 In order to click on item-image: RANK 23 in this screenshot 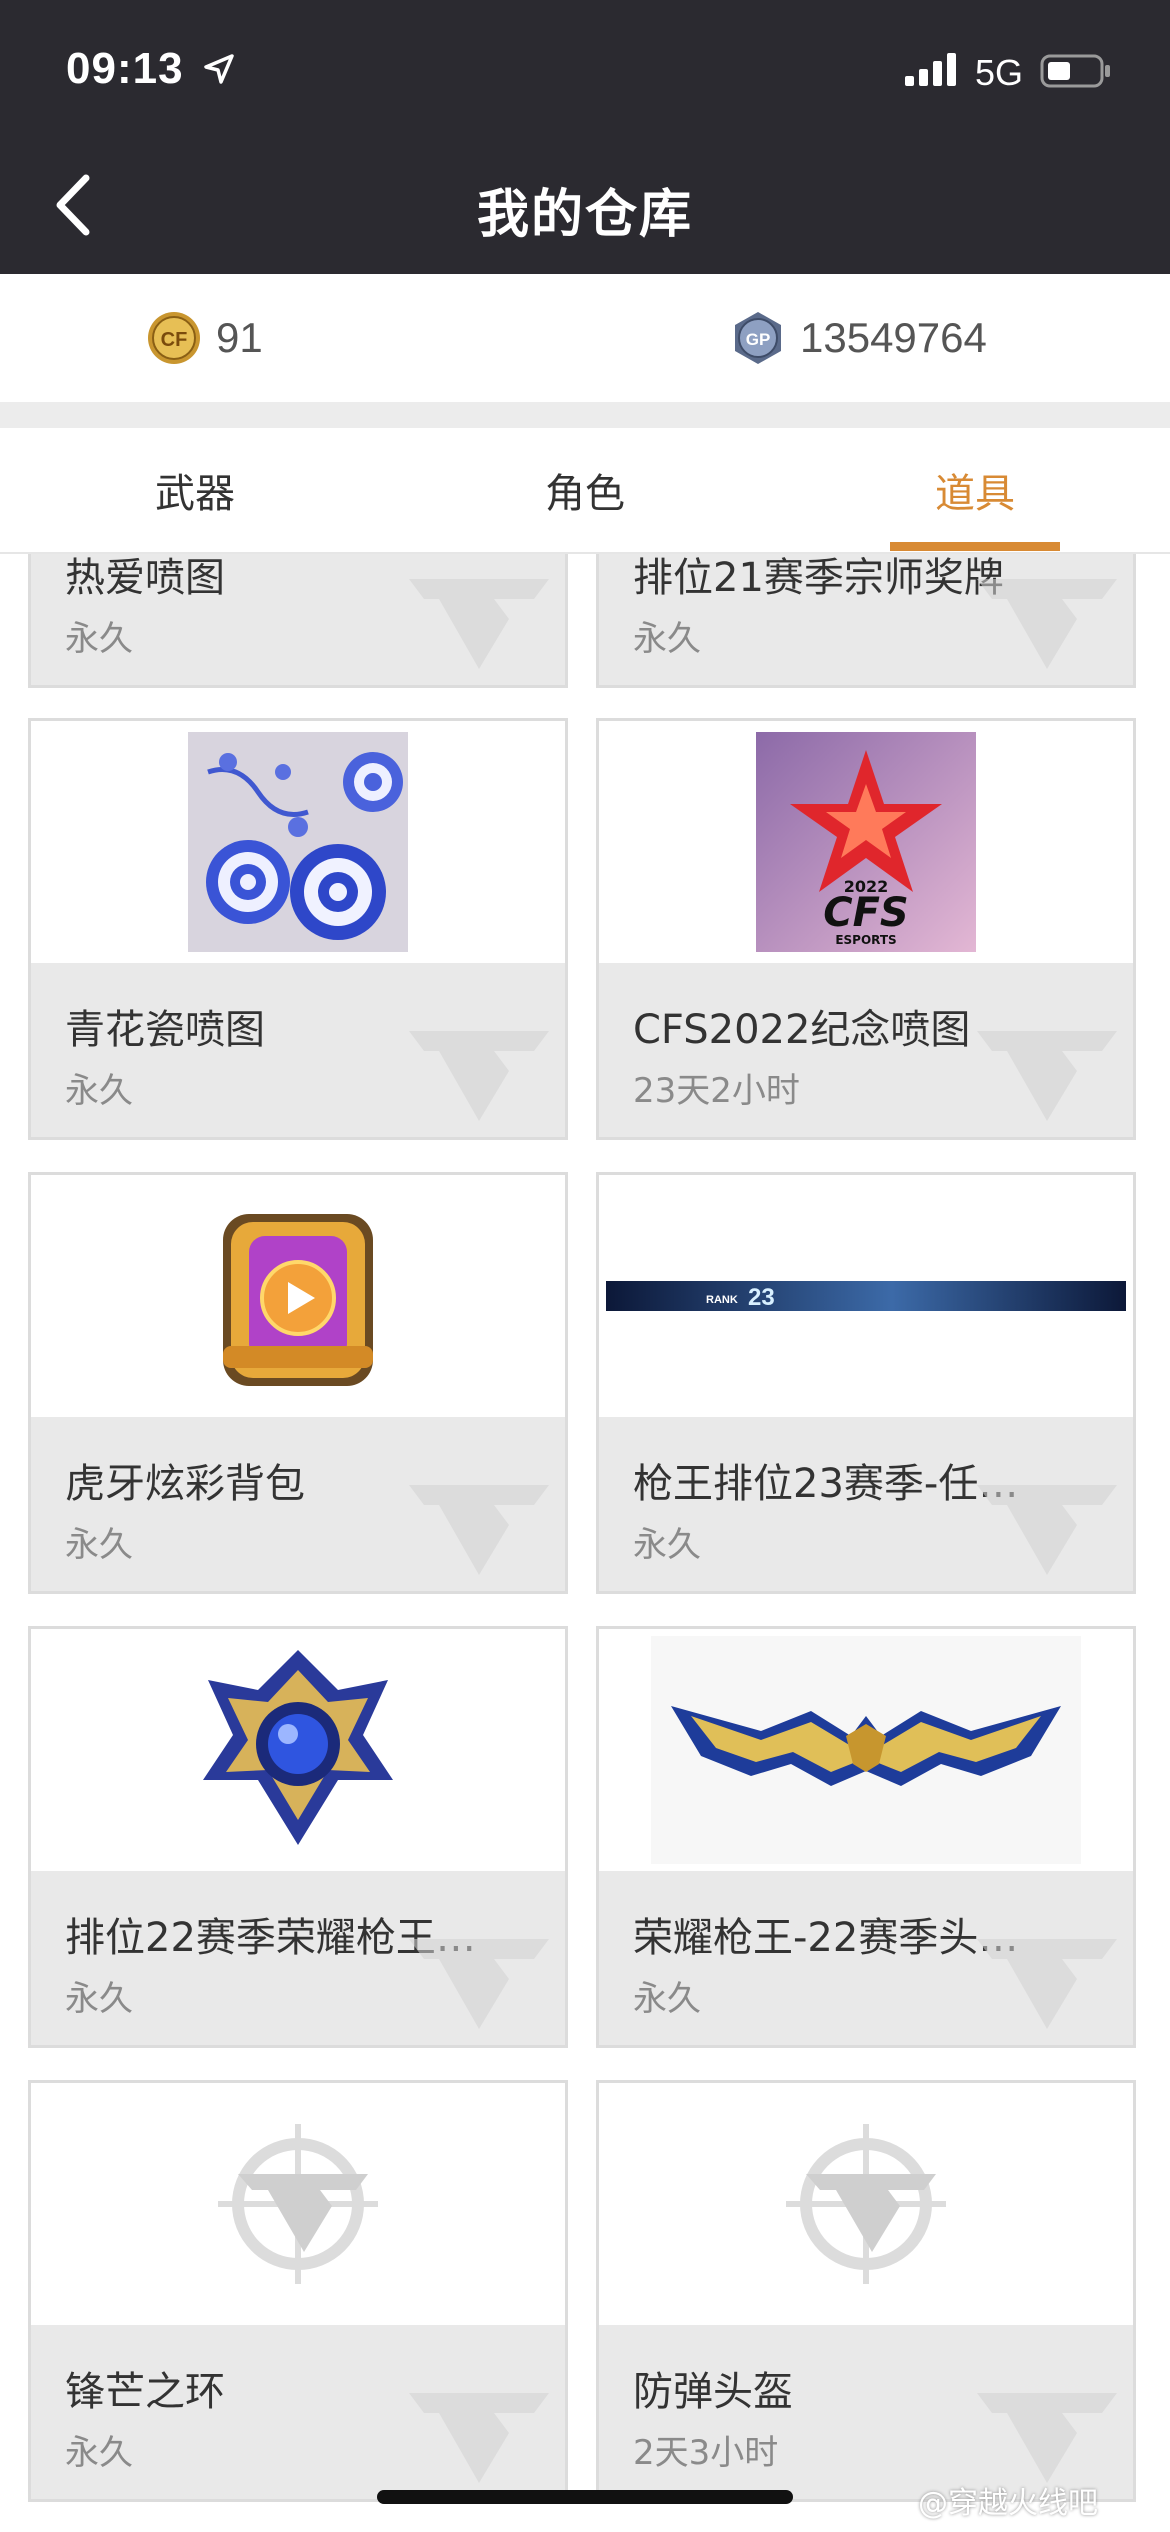, I will do `click(866, 1296)`.